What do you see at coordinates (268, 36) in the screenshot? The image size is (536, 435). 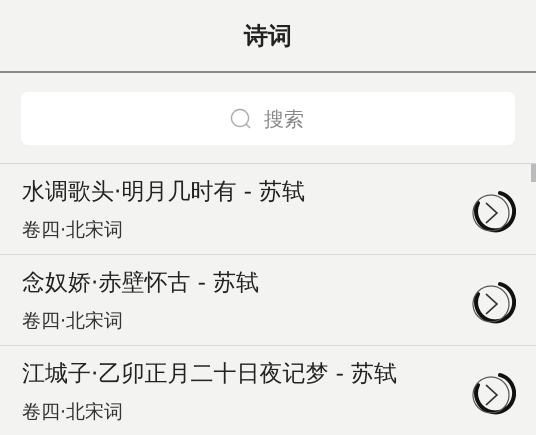 I see `page-title: 诗词` at bounding box center [268, 36].